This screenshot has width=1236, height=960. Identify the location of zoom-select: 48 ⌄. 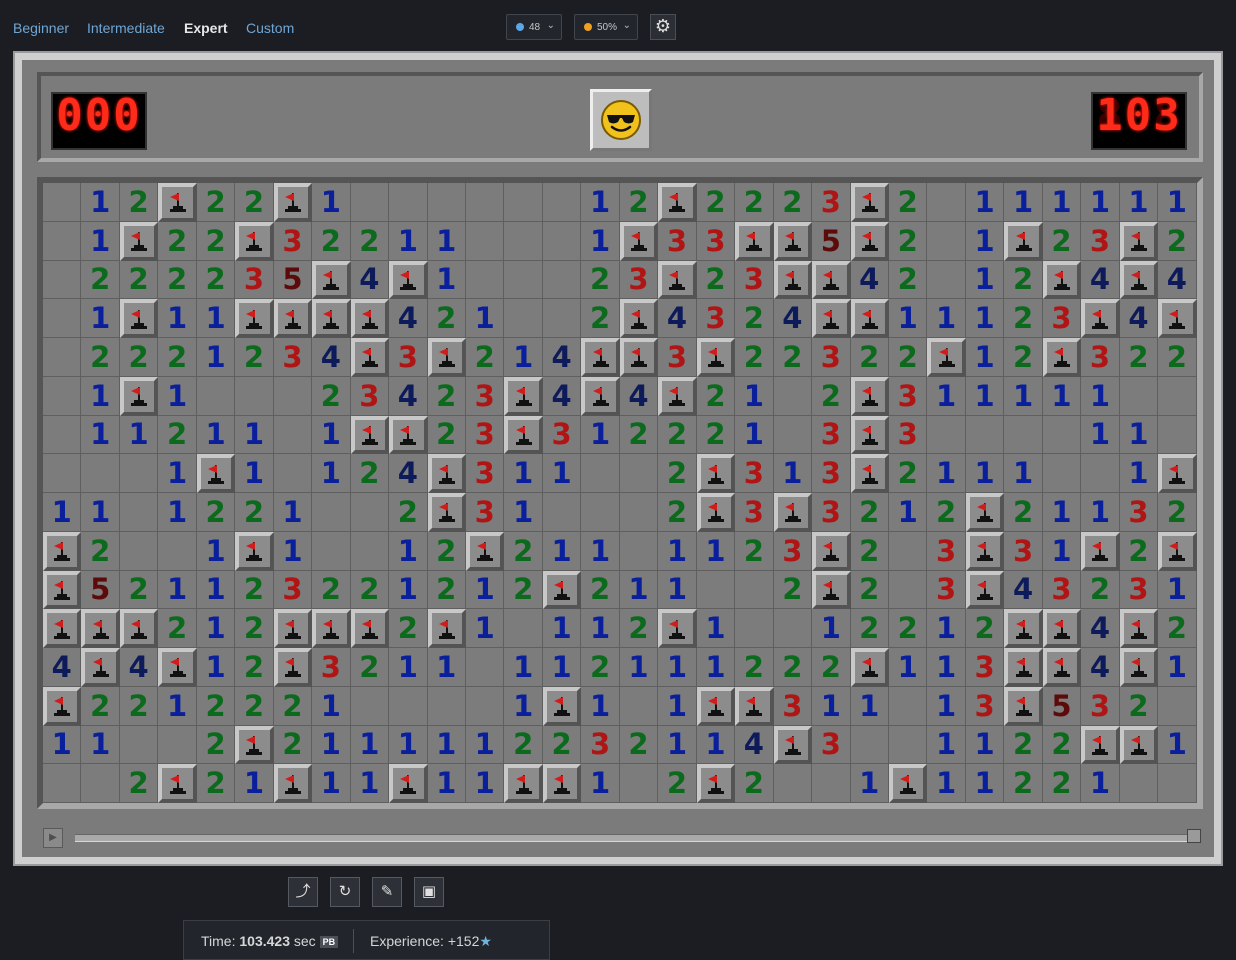
(534, 27).